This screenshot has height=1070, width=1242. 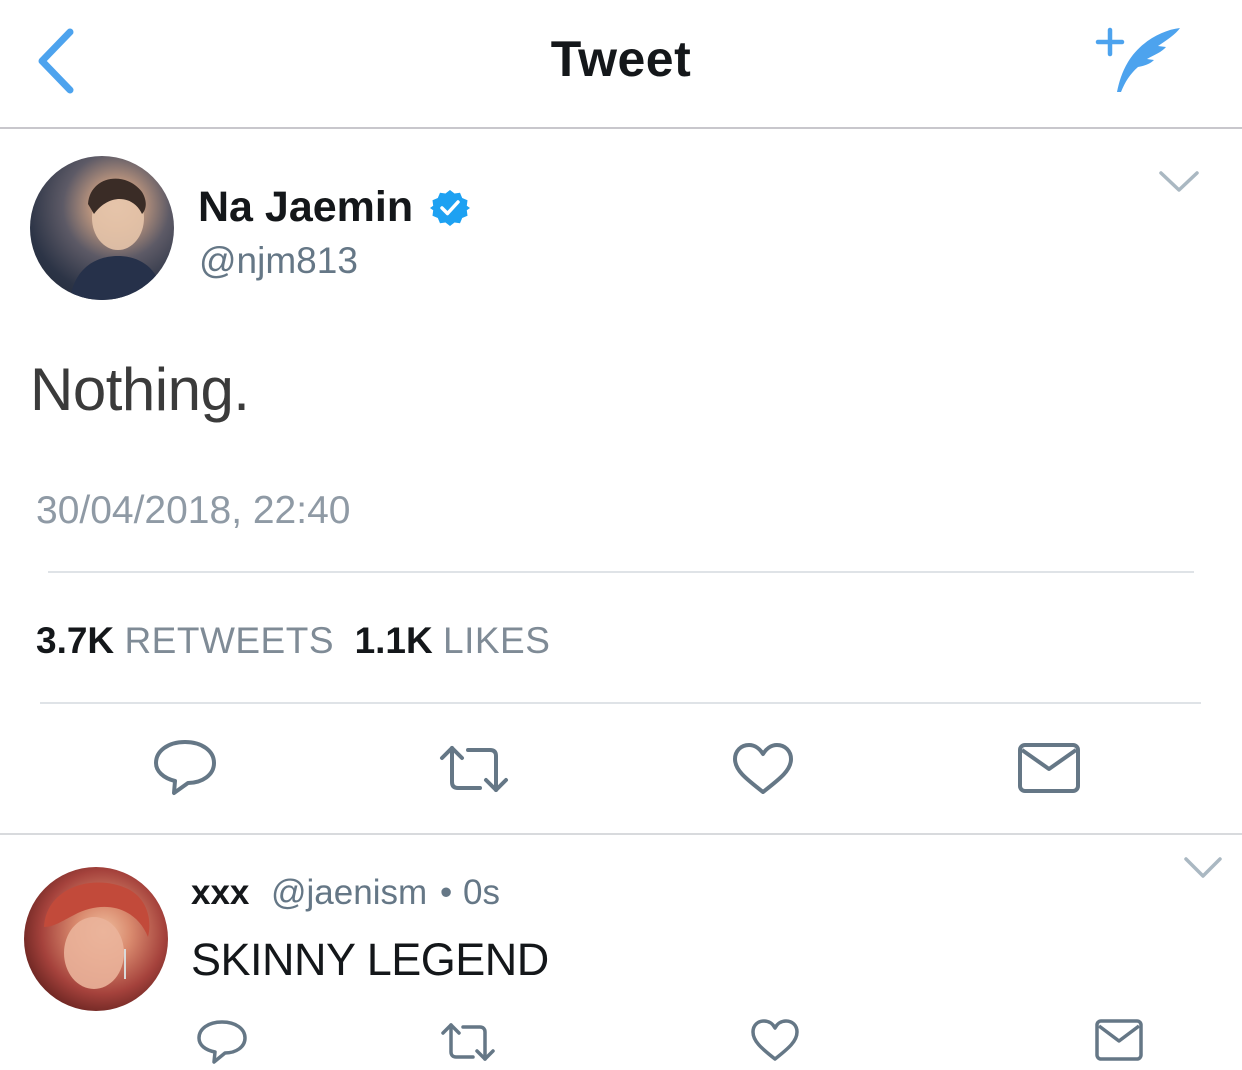 What do you see at coordinates (1179, 182) in the screenshot?
I see `tweet-options-chevron-icon` at bounding box center [1179, 182].